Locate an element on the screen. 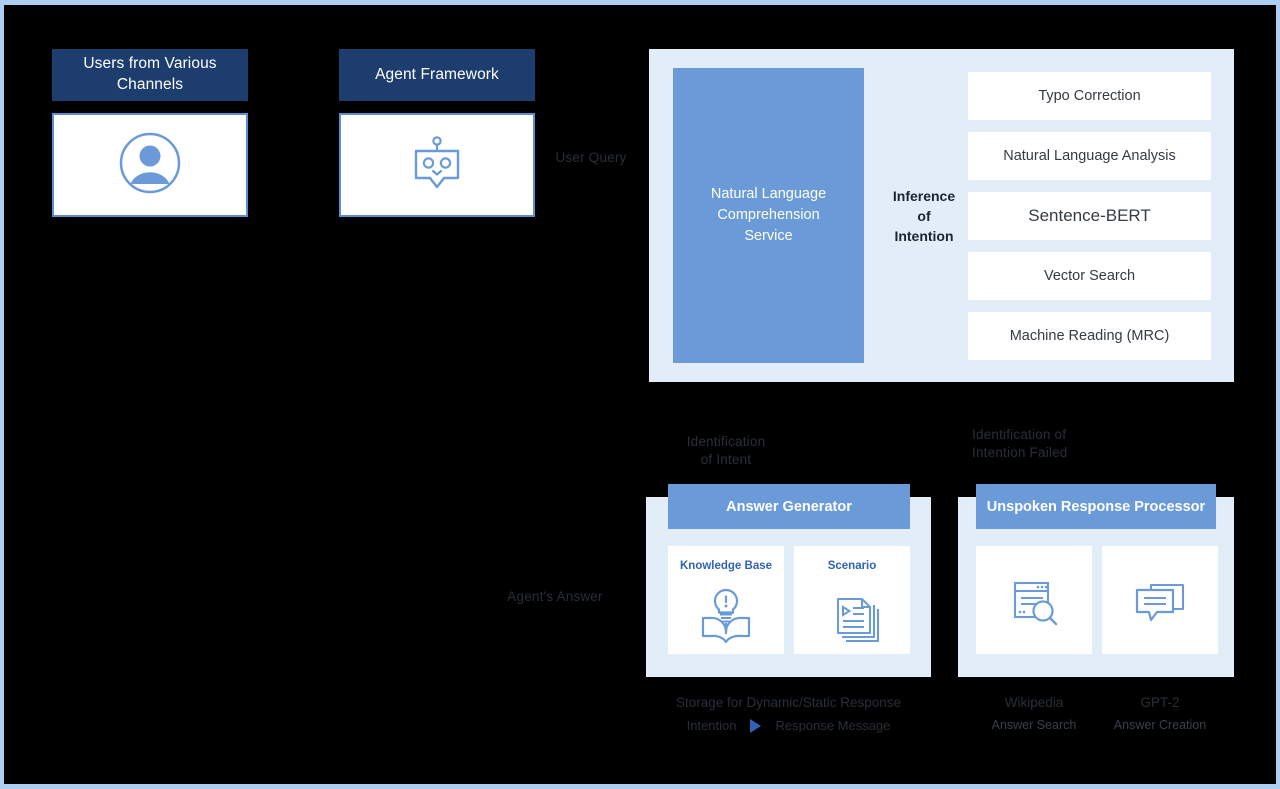 The width and height of the screenshot is (1280, 789). flow-label-identification-of-intent-text: Identification of Intent is located at coordinates (726, 451).